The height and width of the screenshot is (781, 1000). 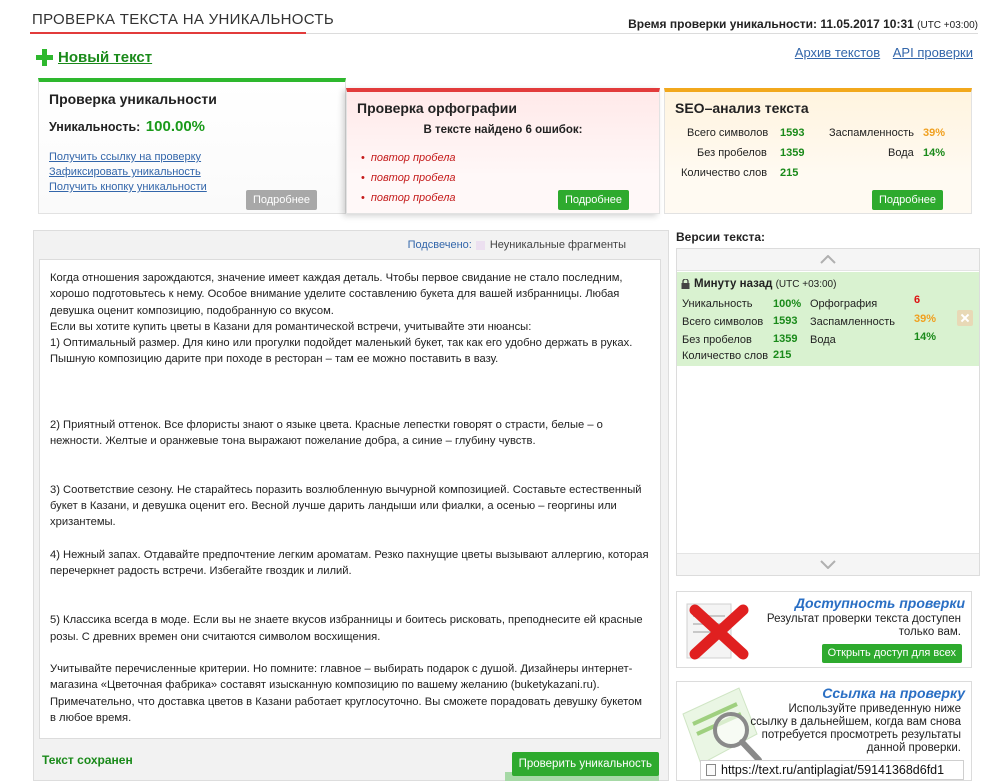 I want to click on get-check-link: Получить ссылку на проверку, so click(x=128, y=157).